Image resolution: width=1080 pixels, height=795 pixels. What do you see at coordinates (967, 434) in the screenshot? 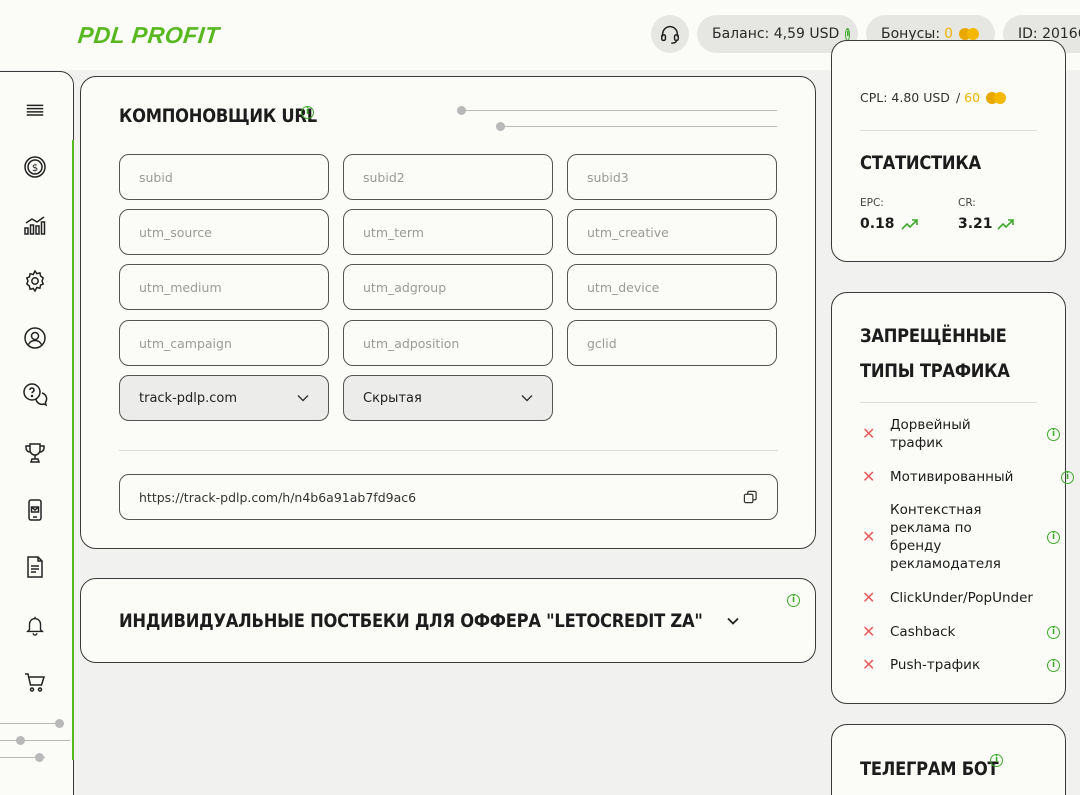
I see `list-item: ✕ Дорвейный трафик i` at bounding box center [967, 434].